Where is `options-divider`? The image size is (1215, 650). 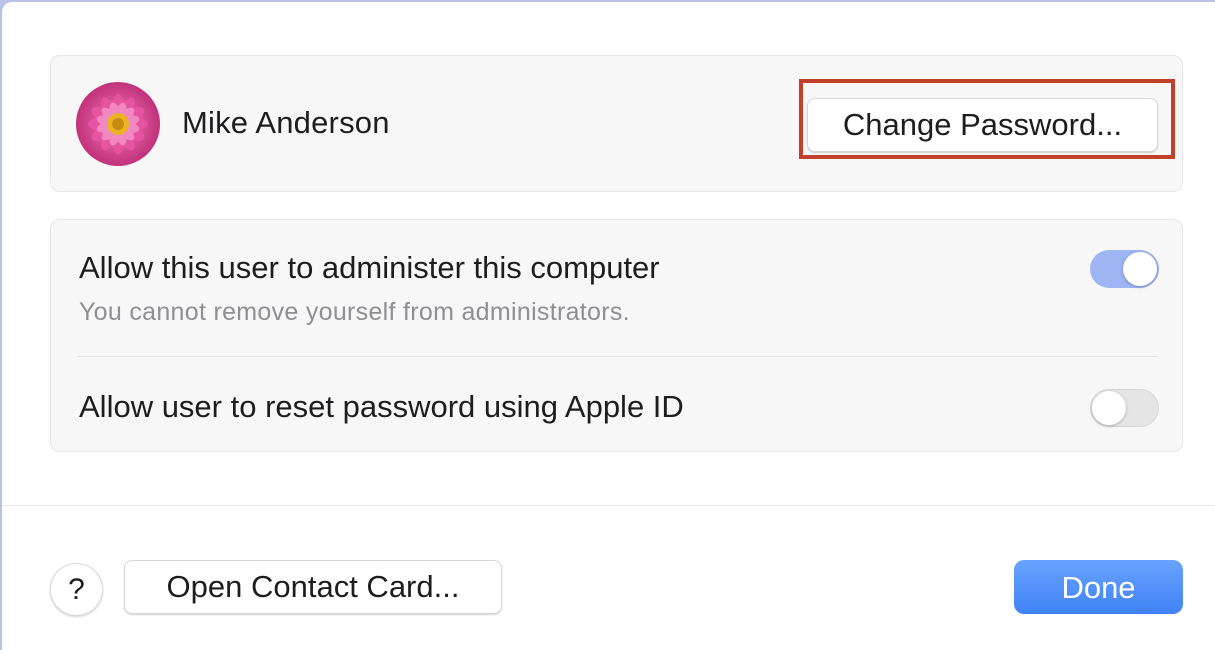 options-divider is located at coordinates (617, 356).